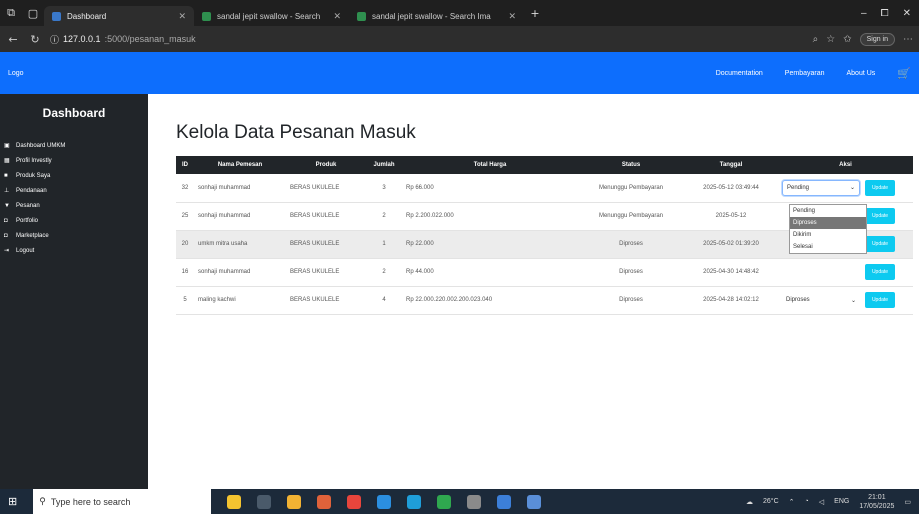  I want to click on lang-indicator: ENG, so click(841, 501).